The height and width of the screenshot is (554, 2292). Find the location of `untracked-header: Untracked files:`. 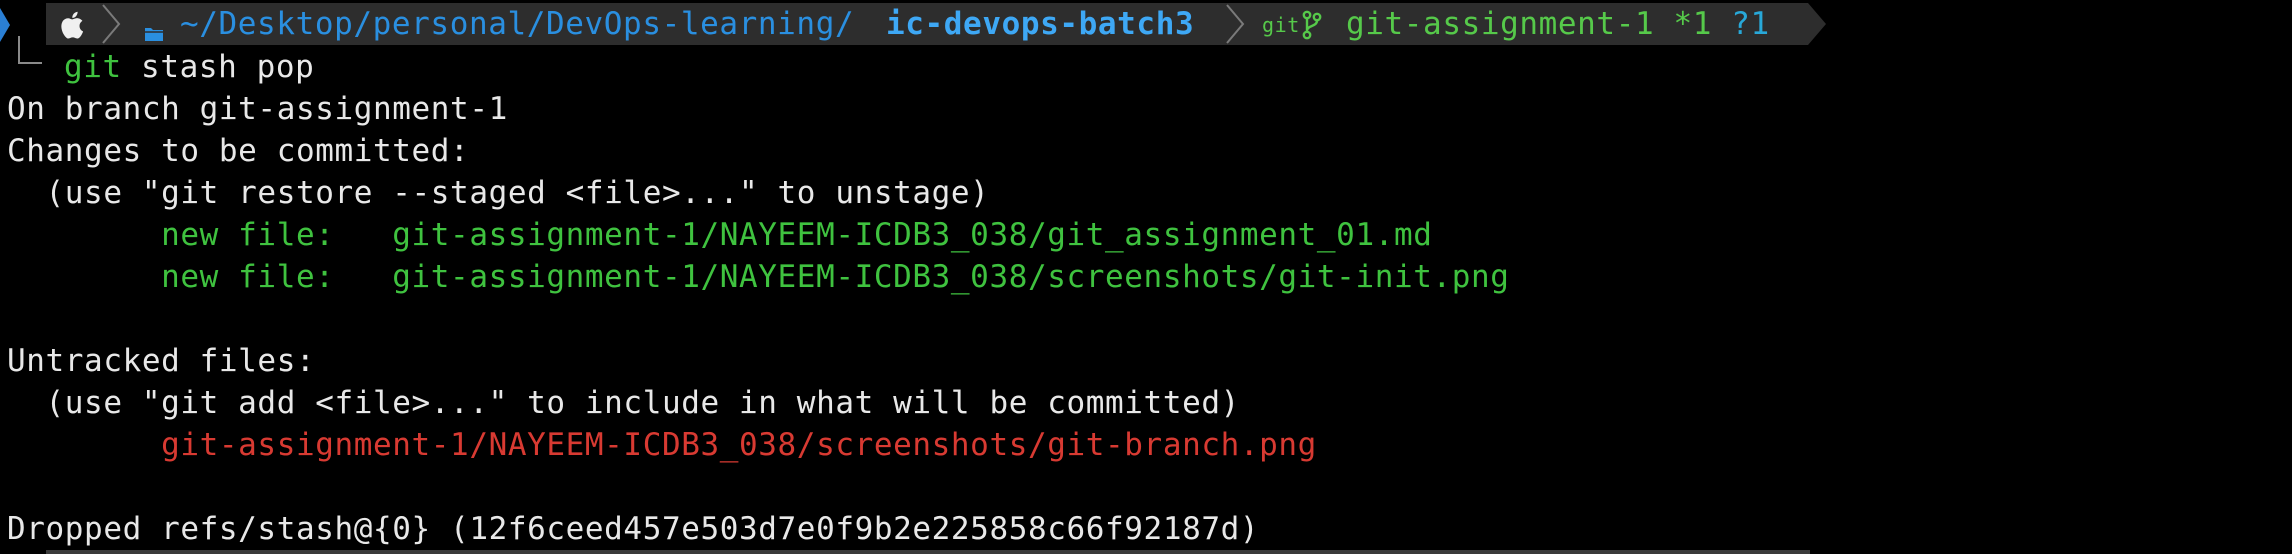

untracked-header: Untracked files: is located at coordinates (161, 361).